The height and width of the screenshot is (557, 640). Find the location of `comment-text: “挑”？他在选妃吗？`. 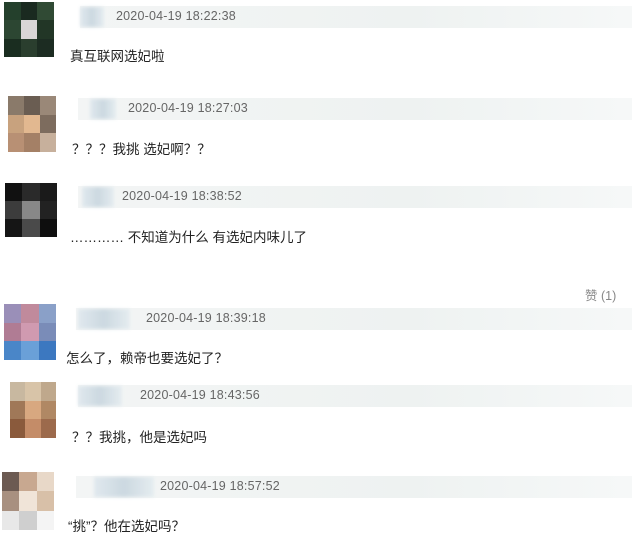

comment-text: “挑”？他在选妃吗？ is located at coordinates (126, 526).